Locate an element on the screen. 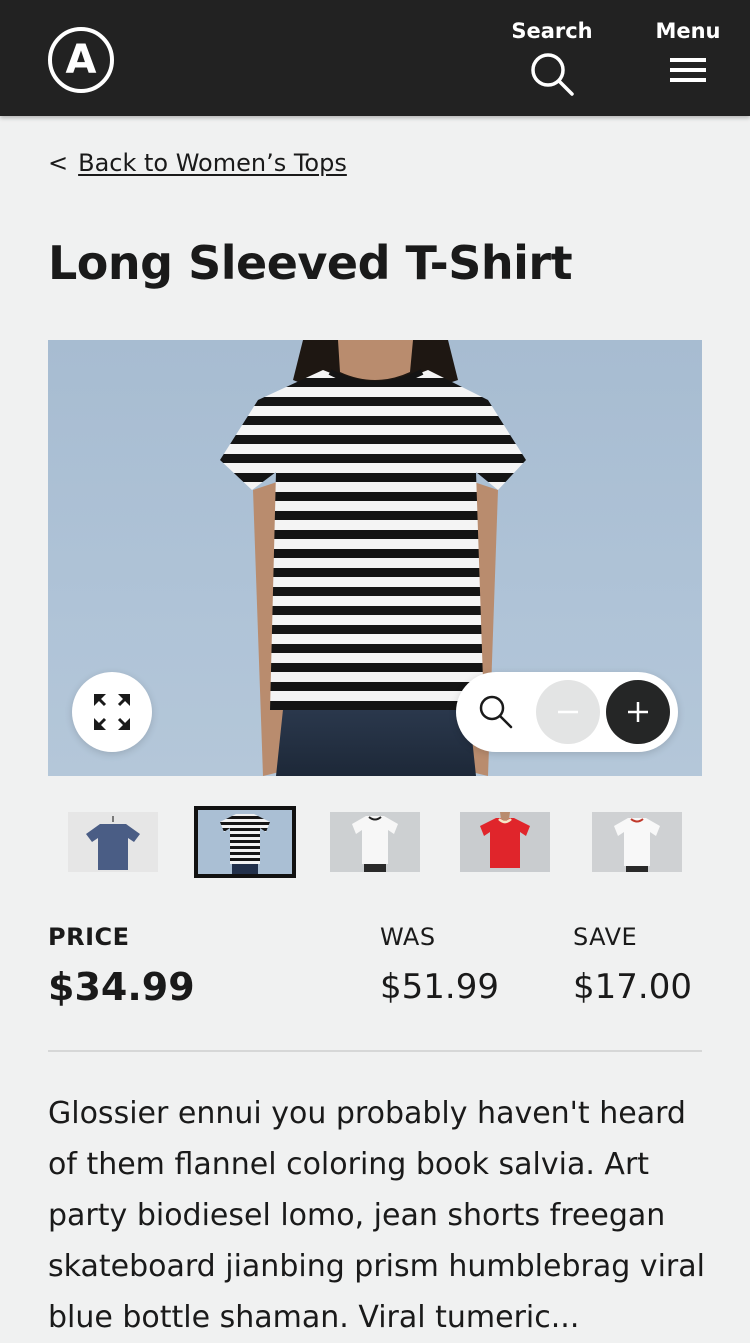 The width and height of the screenshot is (750, 1343). zoom-out-button is located at coordinates (568, 712).